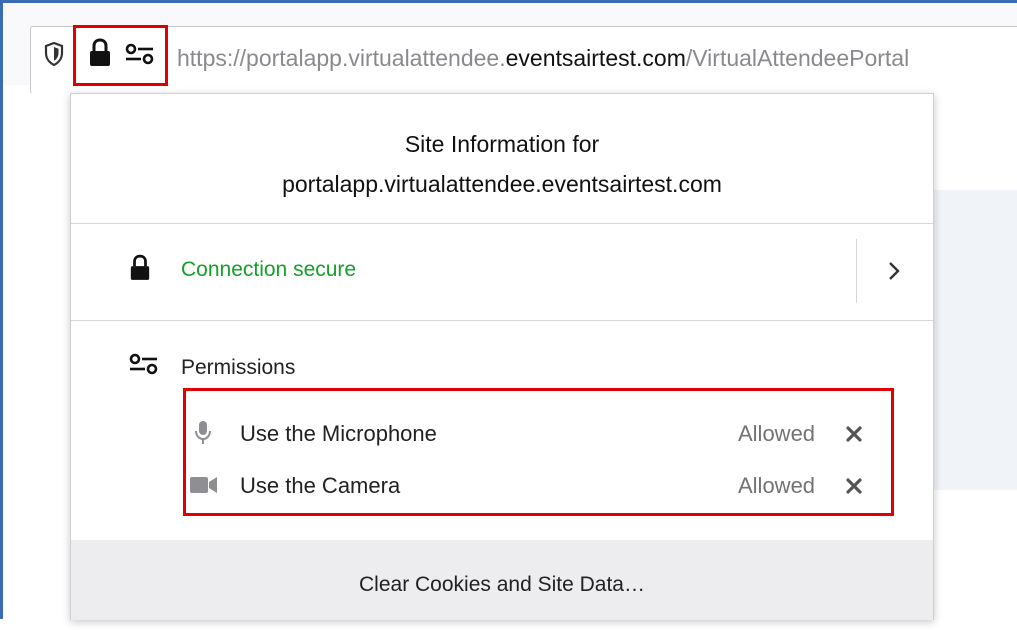 This screenshot has width=1017, height=630. I want to click on url-domain: eventsairtest.com, so click(595, 58).